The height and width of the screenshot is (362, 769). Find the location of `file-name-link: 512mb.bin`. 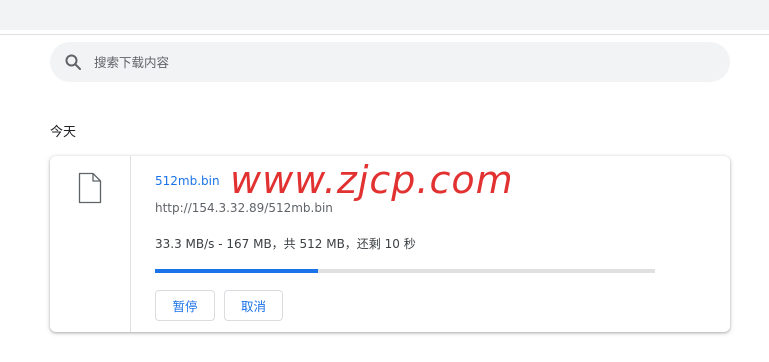

file-name-link: 512mb.bin is located at coordinates (187, 181).